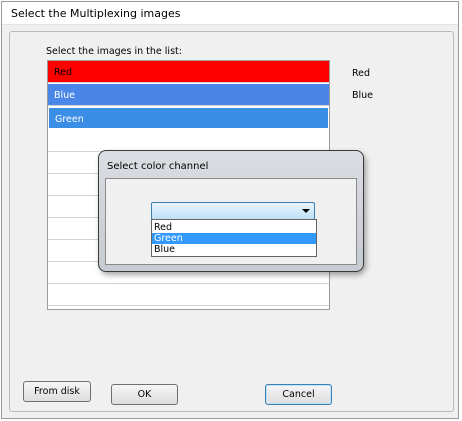  What do you see at coordinates (306, 211) in the screenshot?
I see `chevron-down-icon` at bounding box center [306, 211].